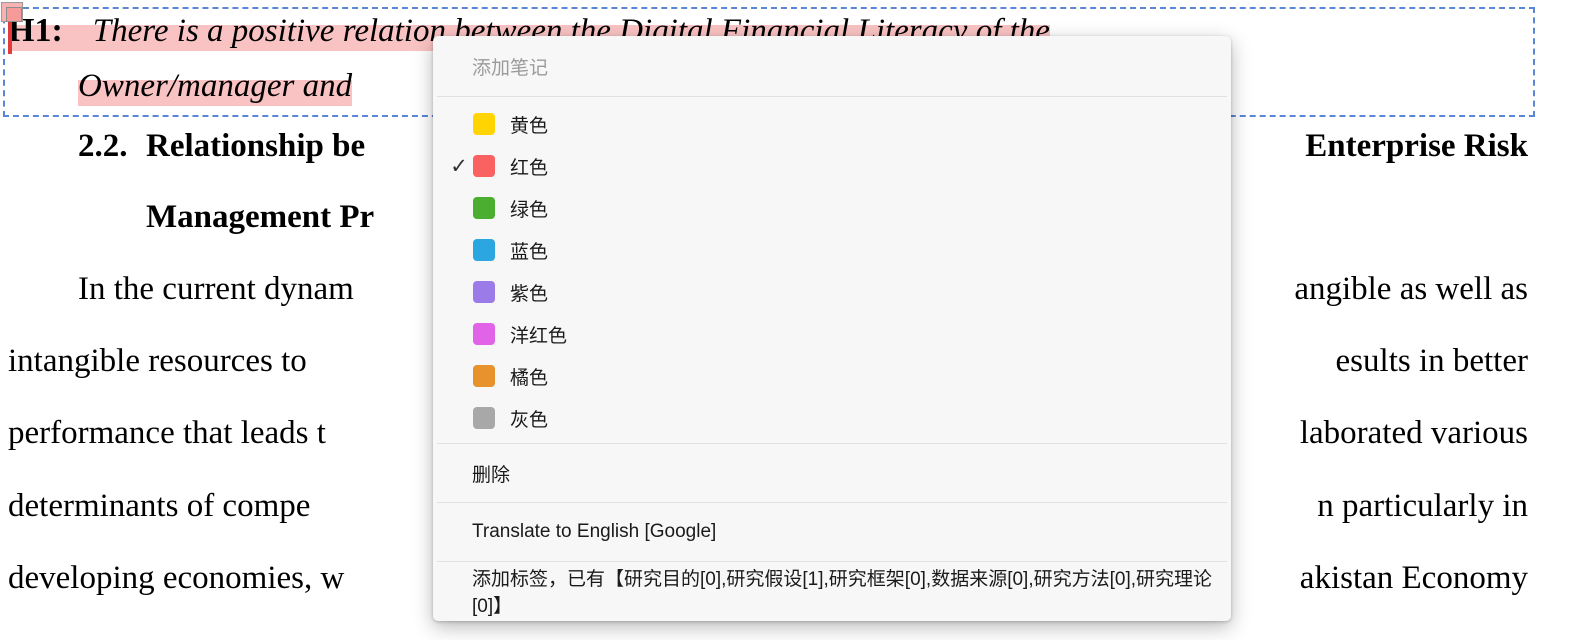 Image resolution: width=1572 pixels, height=640 pixels. Describe the element at coordinates (57, 30) in the screenshot. I see `hypothesis-colon: :` at that location.